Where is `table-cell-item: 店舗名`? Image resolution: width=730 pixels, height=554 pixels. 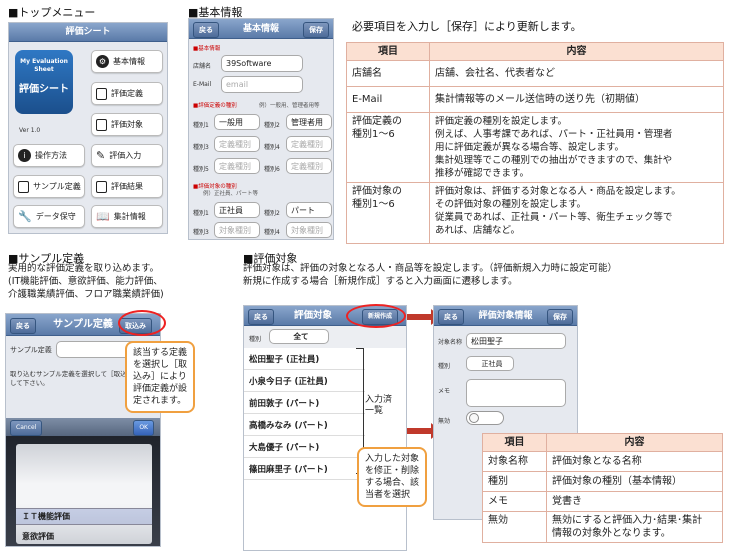 table-cell-item: 店舗名 is located at coordinates (388, 73).